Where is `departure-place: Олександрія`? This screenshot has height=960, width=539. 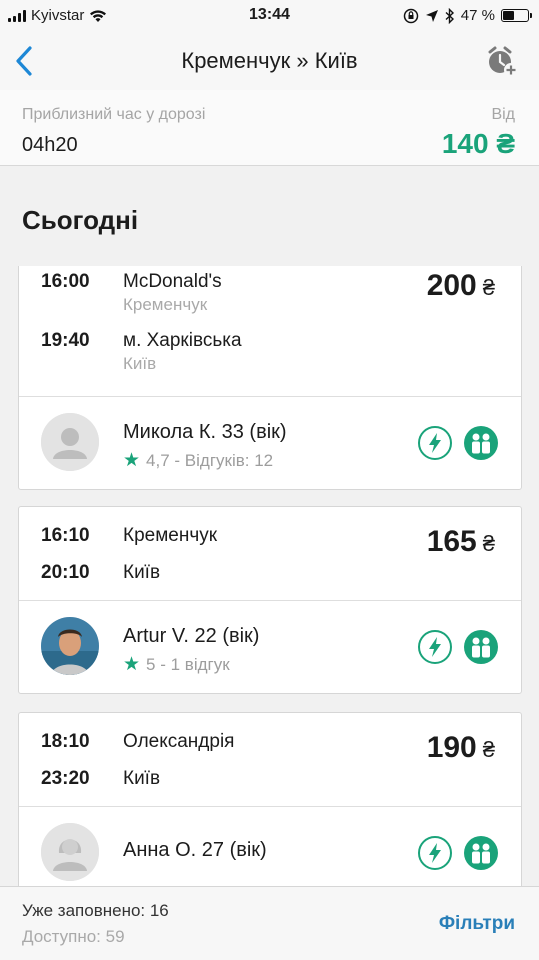
departure-place: Олександрія is located at coordinates (179, 741).